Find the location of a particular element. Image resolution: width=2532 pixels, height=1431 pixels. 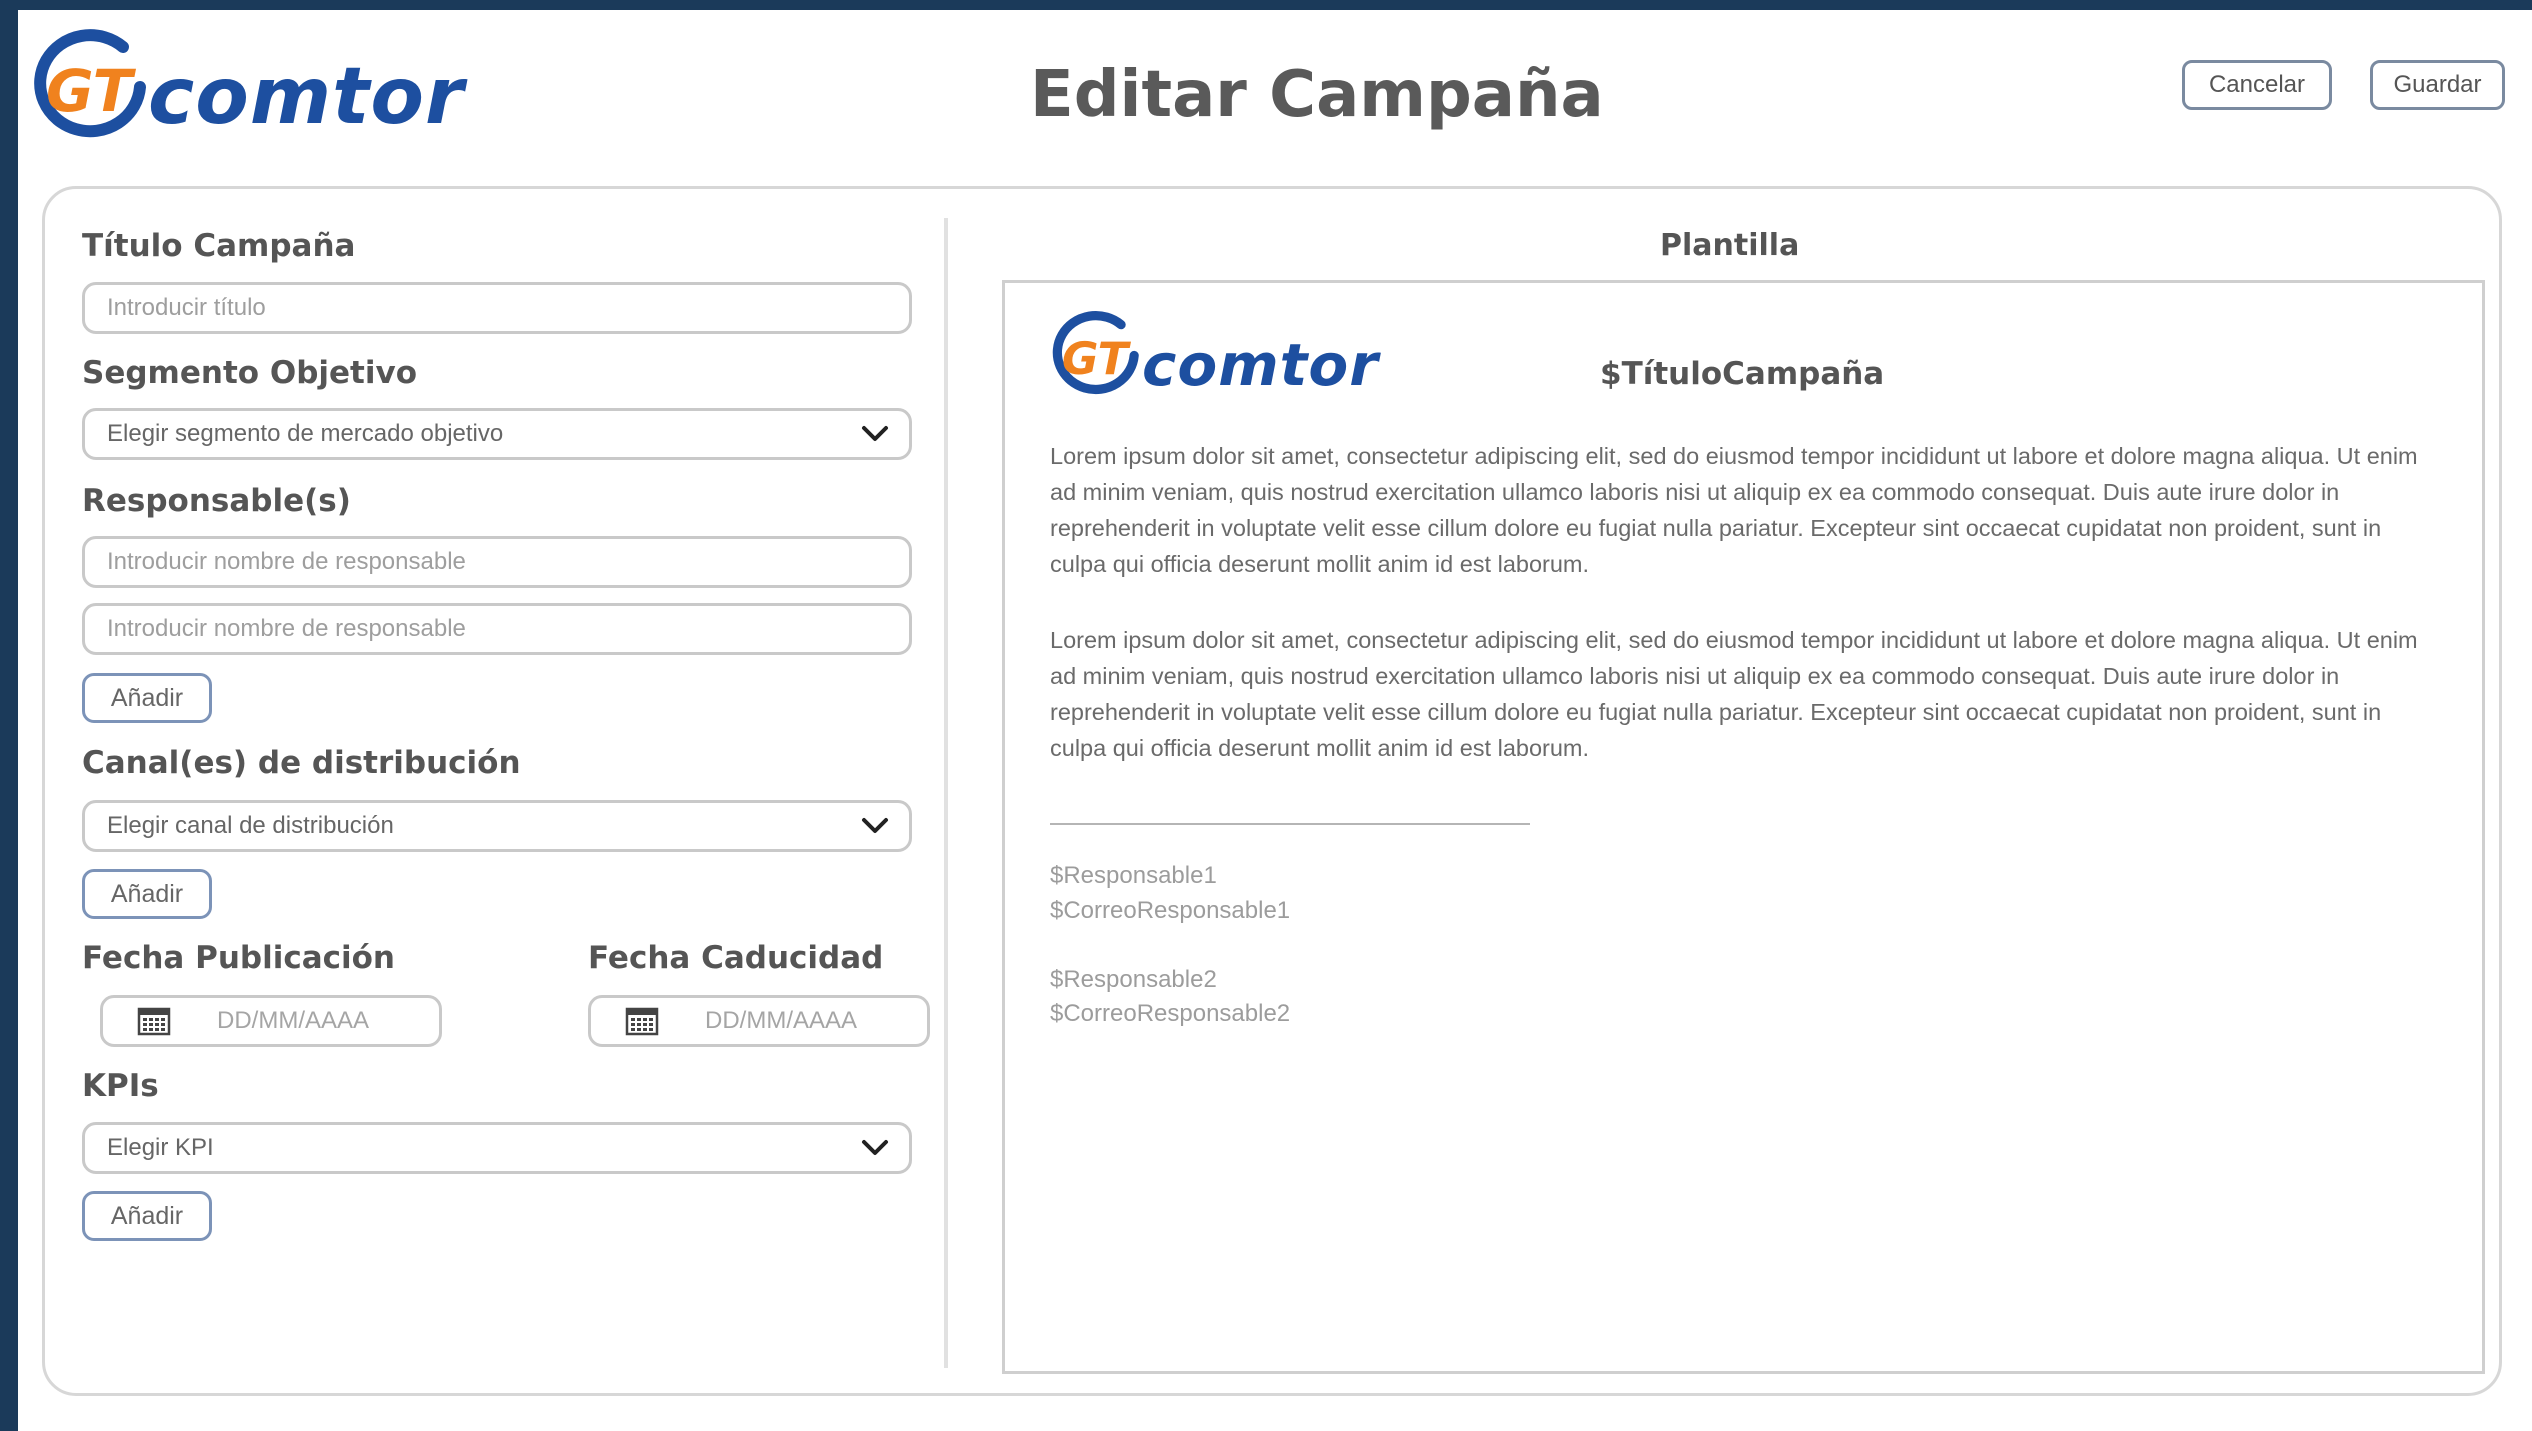

kpi-select-value: Elegir KPI is located at coordinates (160, 1147).